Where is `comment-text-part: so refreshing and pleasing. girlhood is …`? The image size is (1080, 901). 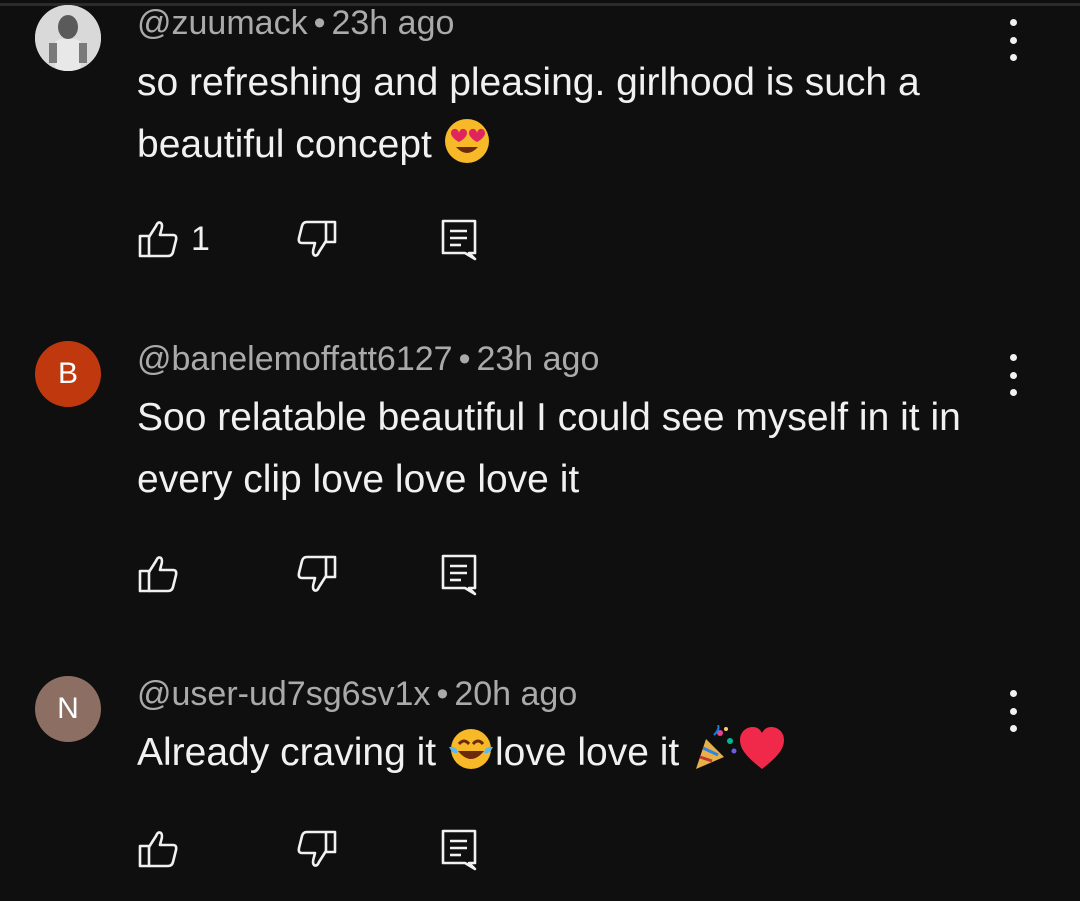 comment-text-part: so refreshing and pleasing. girlhood is … is located at coordinates (528, 113).